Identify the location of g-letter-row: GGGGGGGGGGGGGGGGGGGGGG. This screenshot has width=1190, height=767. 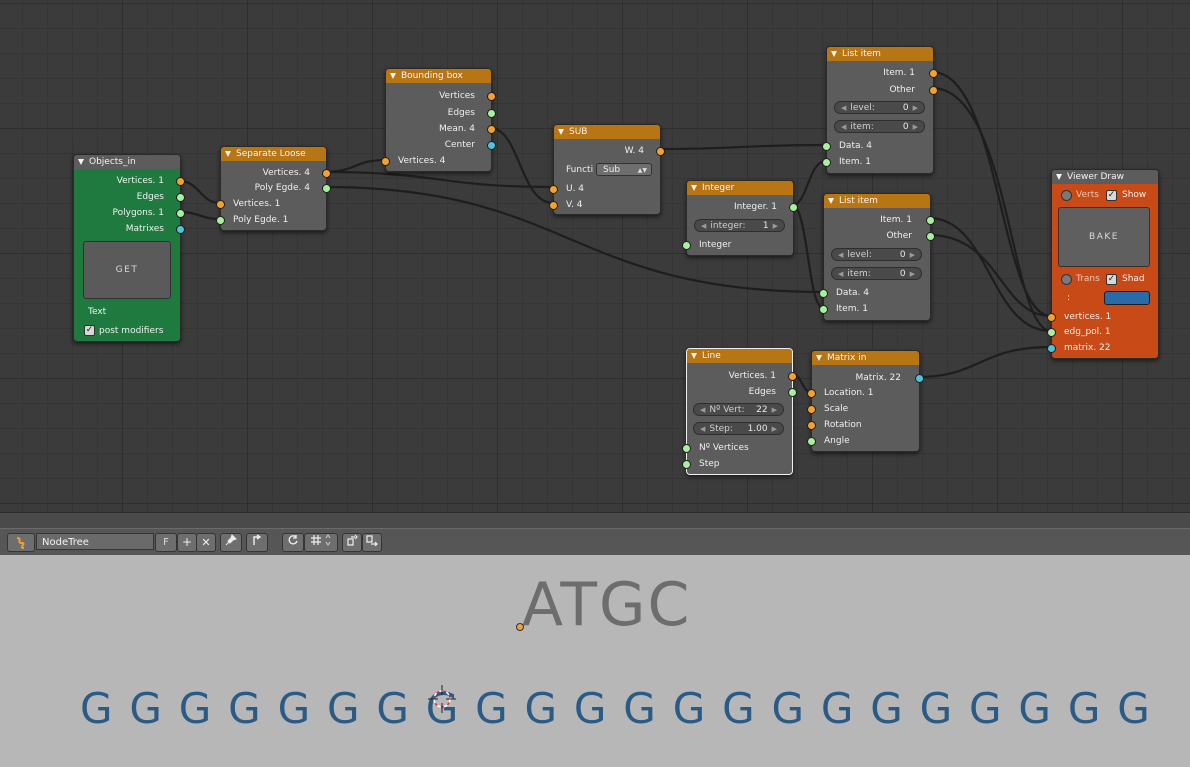
(623, 709).